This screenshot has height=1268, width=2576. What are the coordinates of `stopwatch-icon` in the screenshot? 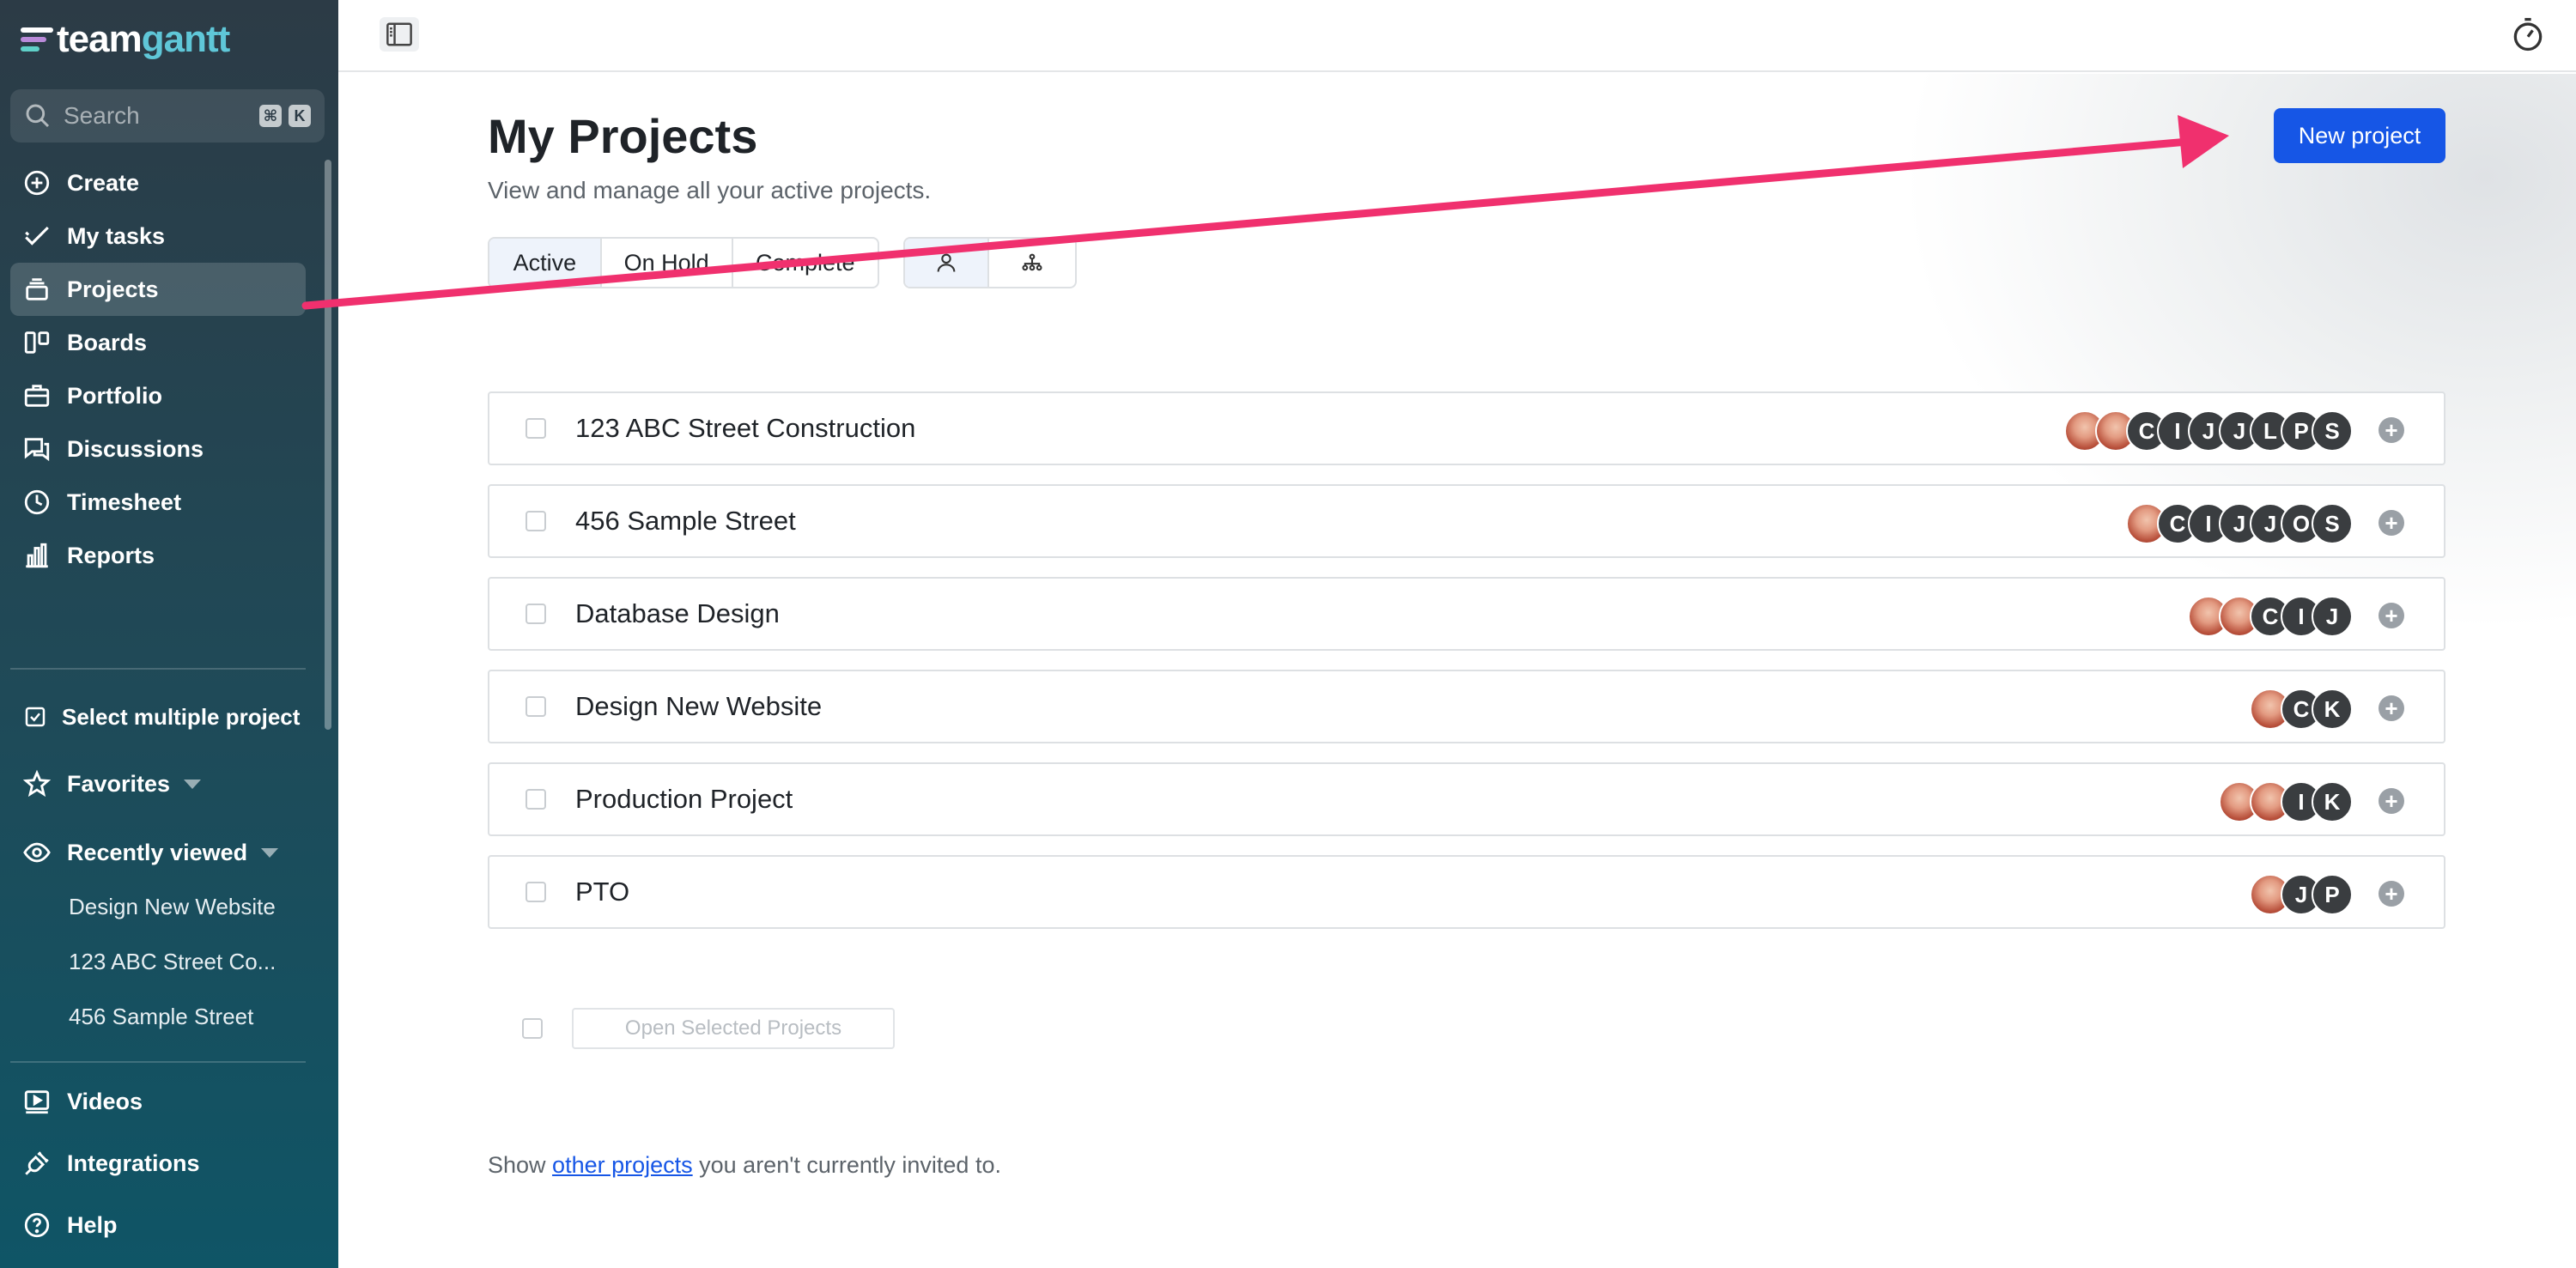 It's located at (2528, 34).